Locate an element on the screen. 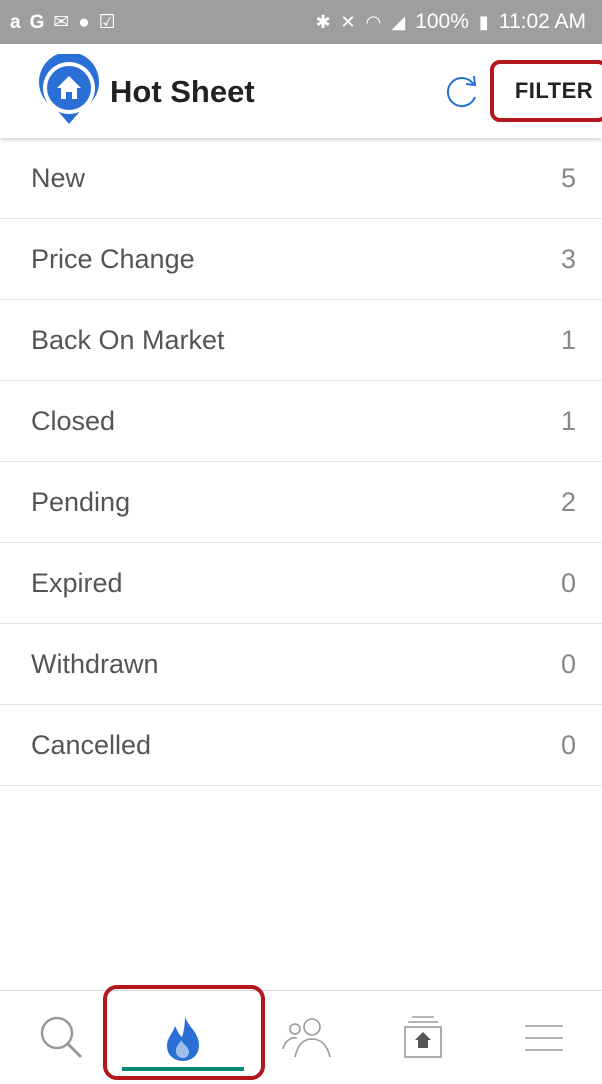  bluetooth-icon: ✱ is located at coordinates (323, 21).